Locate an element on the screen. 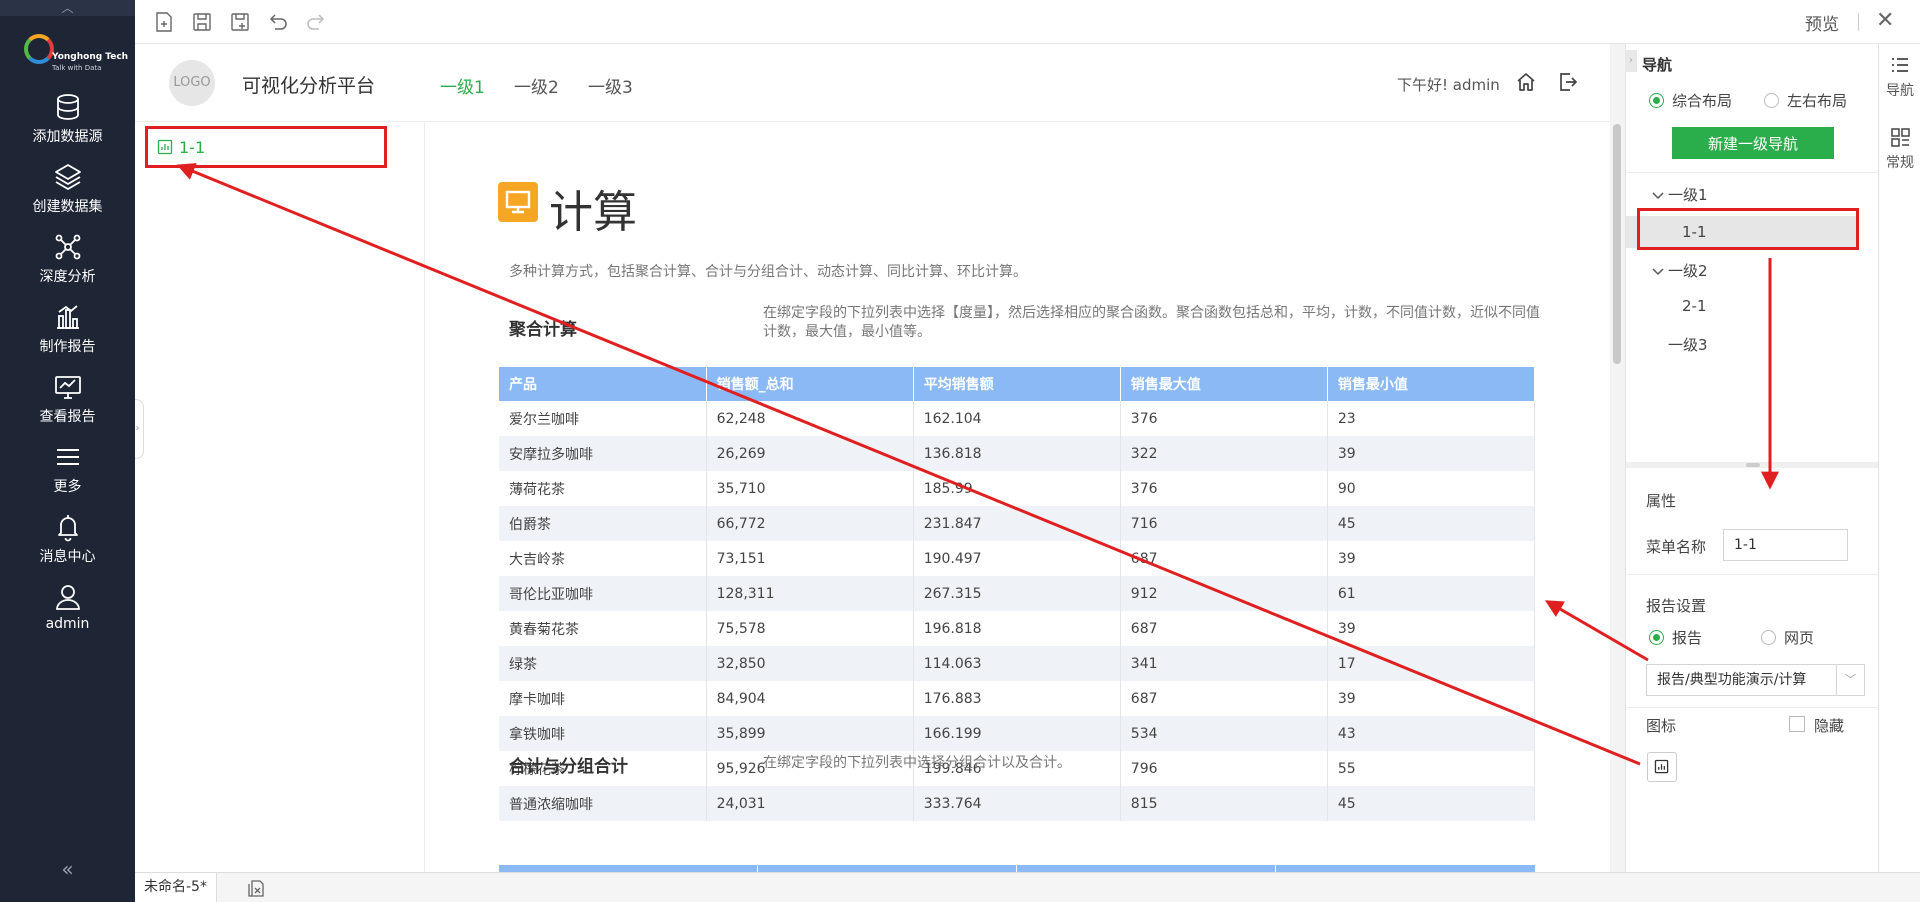  save-icon is located at coordinates (202, 22).